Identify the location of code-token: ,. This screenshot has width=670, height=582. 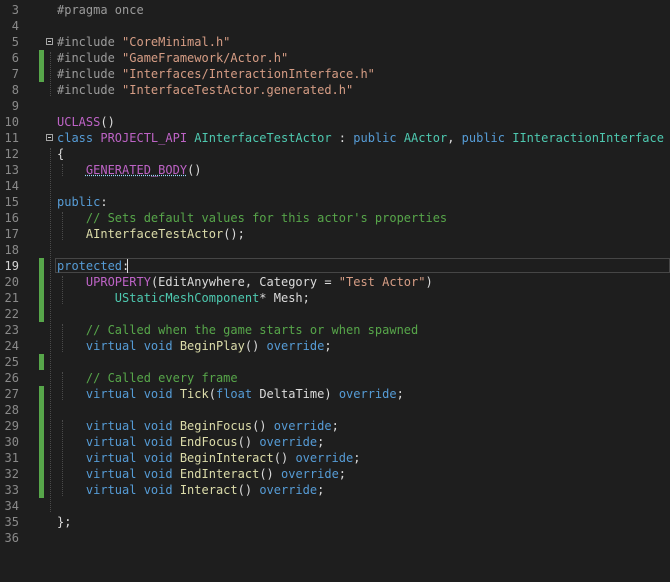
(454, 138).